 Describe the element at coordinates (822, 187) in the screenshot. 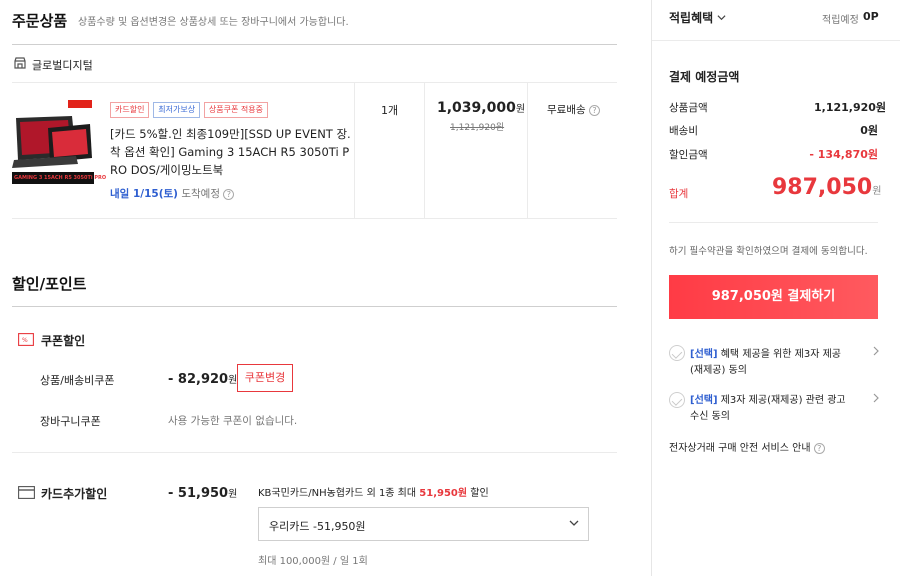

I see `total-amount: 987,050` at that location.